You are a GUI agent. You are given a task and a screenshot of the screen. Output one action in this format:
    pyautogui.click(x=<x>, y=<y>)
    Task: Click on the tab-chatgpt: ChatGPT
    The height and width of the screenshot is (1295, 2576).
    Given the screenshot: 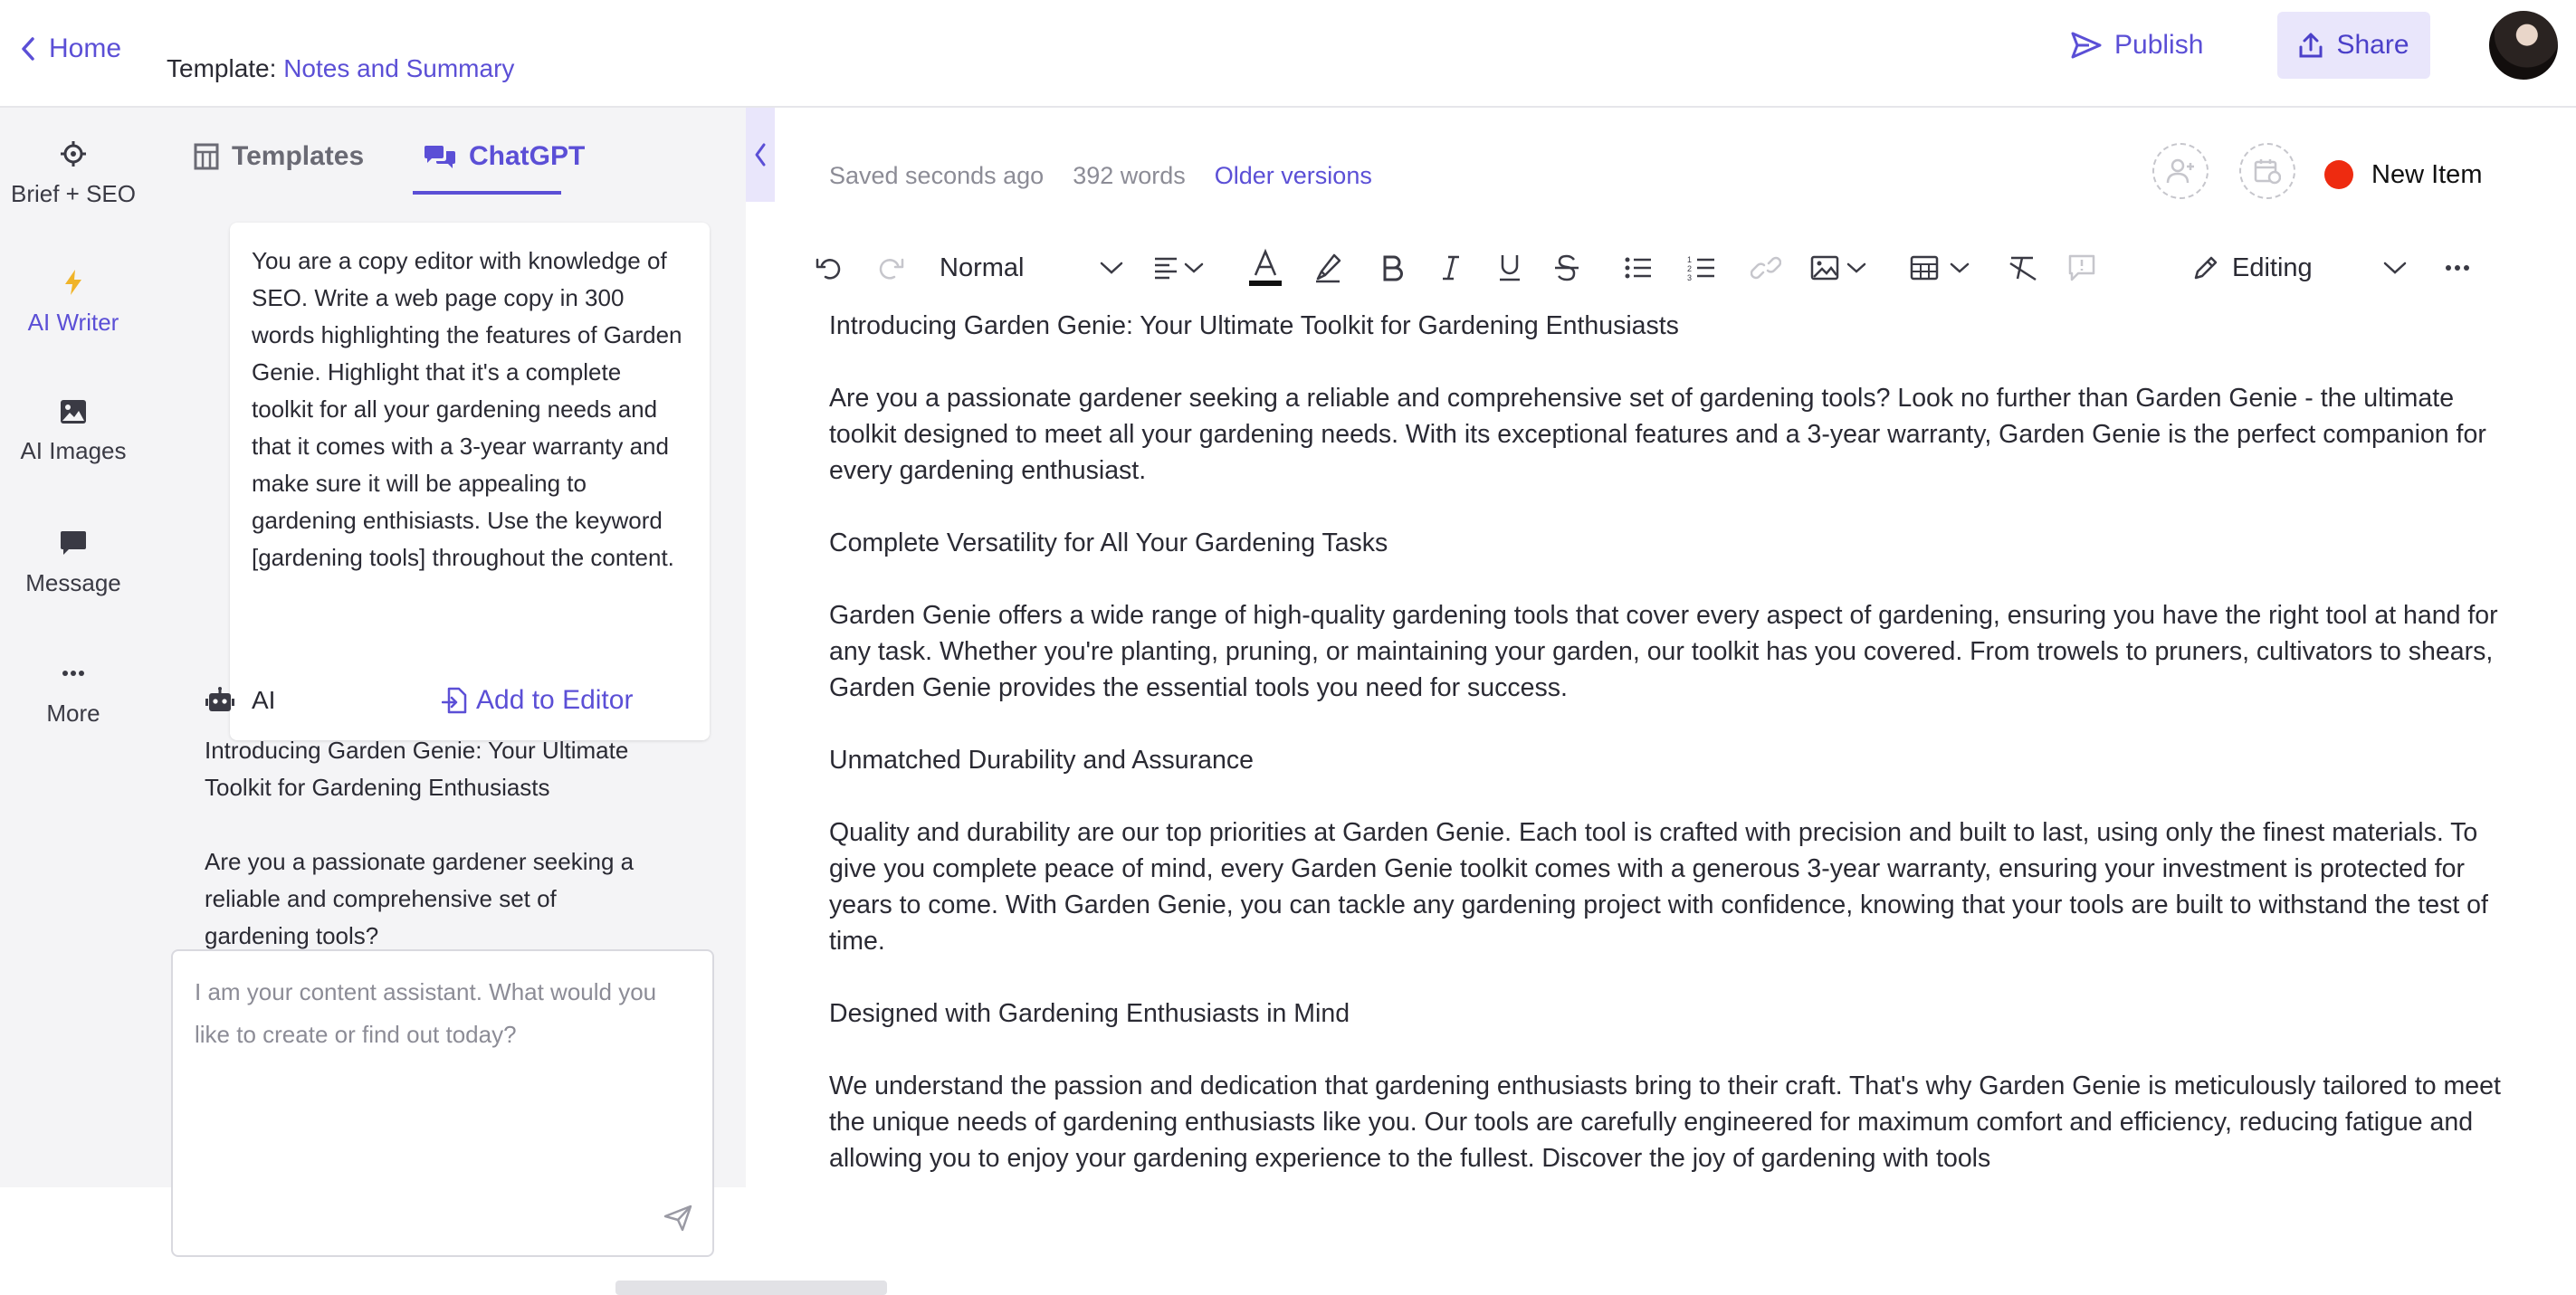 What is the action you would take?
    pyautogui.click(x=505, y=157)
    